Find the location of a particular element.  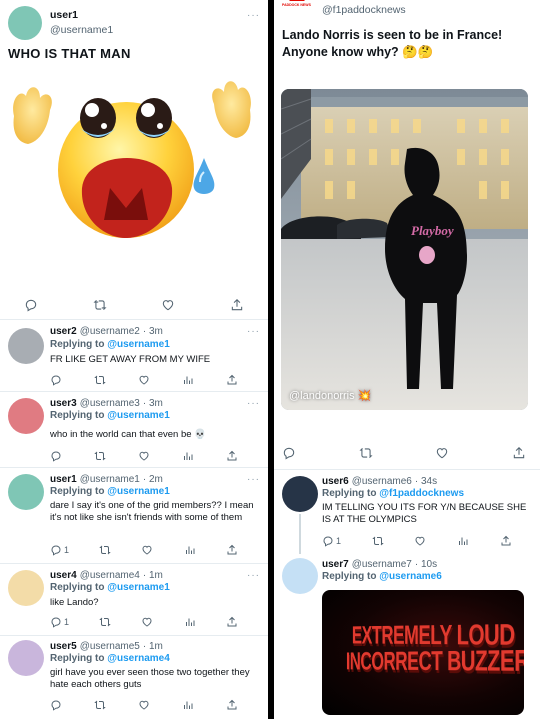

replying-to: Replying to @username4 is located at coordinates (110, 658).